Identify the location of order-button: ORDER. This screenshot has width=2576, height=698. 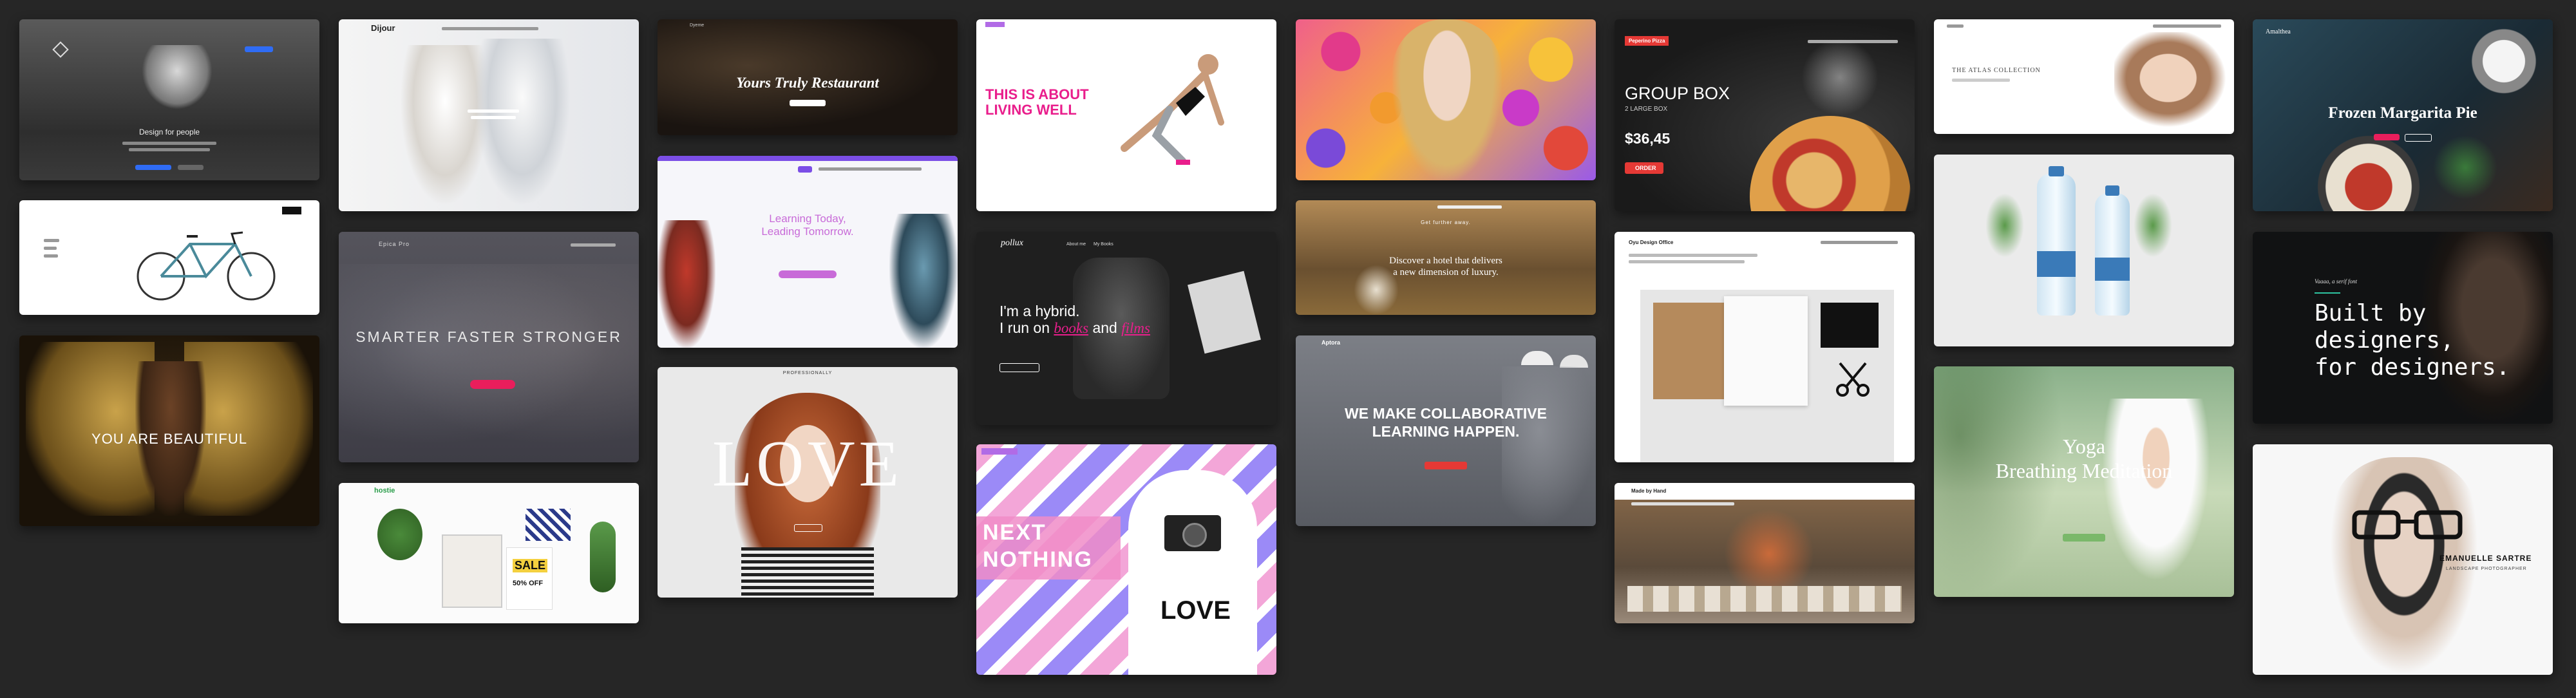
(1644, 168).